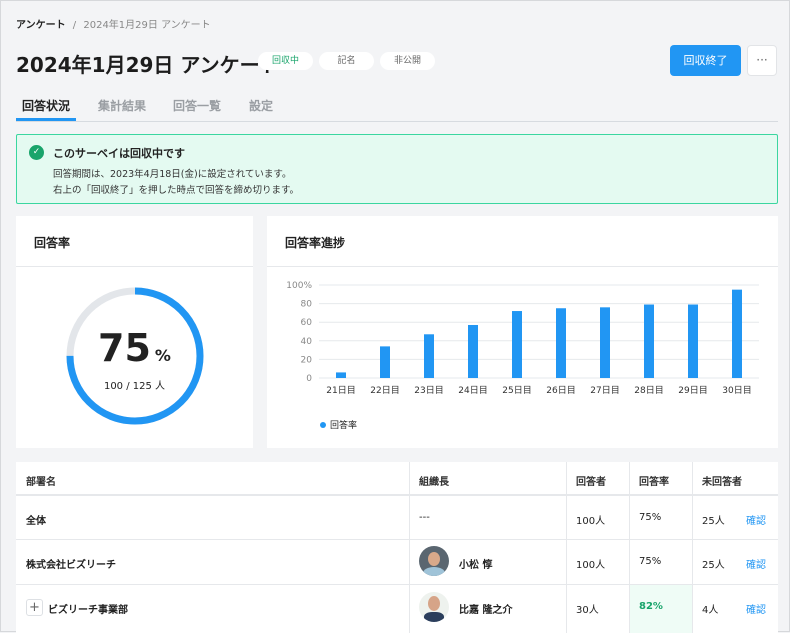 The width and height of the screenshot is (790, 633). Describe the element at coordinates (88, 610) in the screenshot. I see `dept-name: ビズリーチ事業部` at that location.